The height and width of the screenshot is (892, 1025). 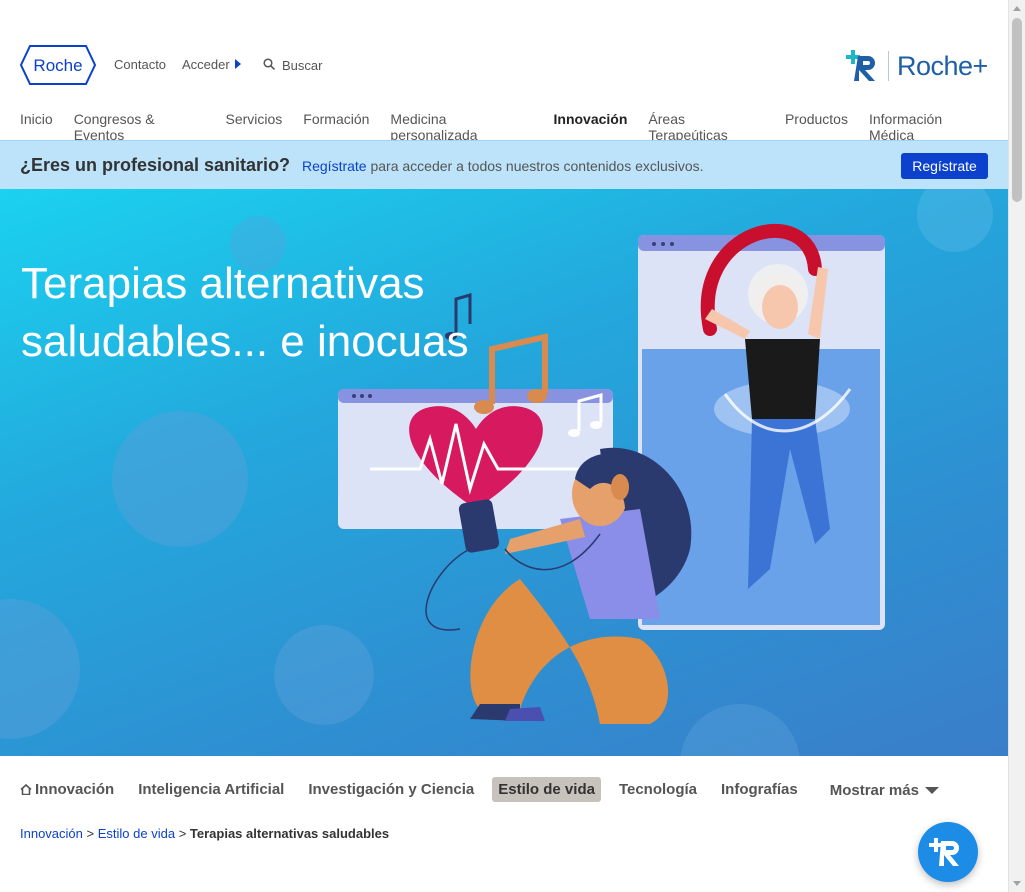 I want to click on roche-plus-fab, so click(x=948, y=852).